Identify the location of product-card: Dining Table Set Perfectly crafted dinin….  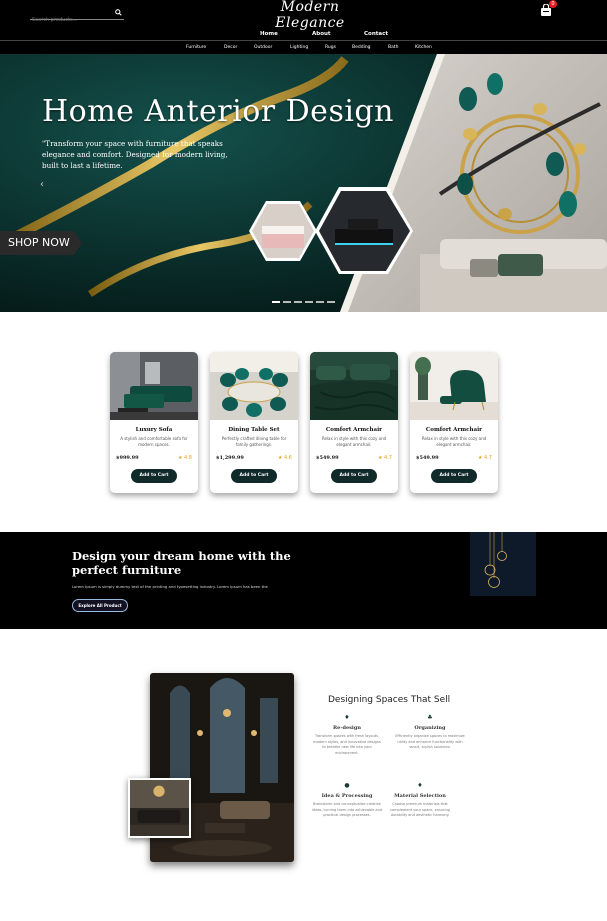
(254, 422).